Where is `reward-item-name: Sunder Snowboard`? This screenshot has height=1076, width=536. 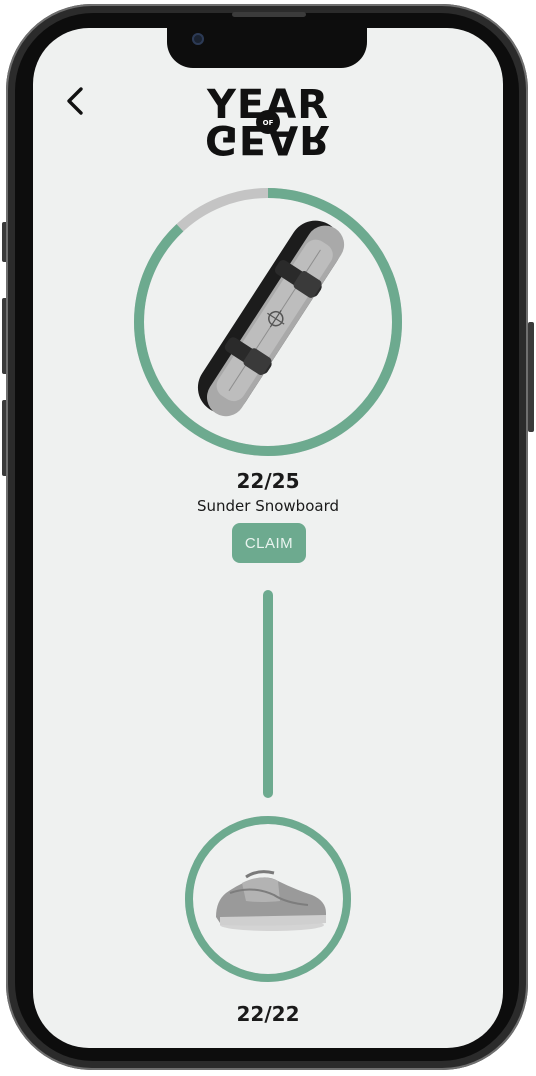 reward-item-name: Sunder Snowboard is located at coordinates (267, 506).